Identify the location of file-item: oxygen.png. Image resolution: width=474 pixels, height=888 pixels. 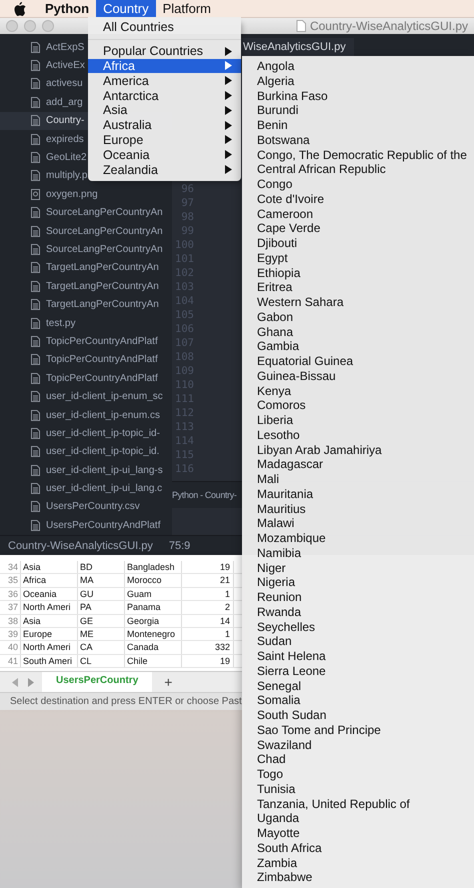
(86, 194).